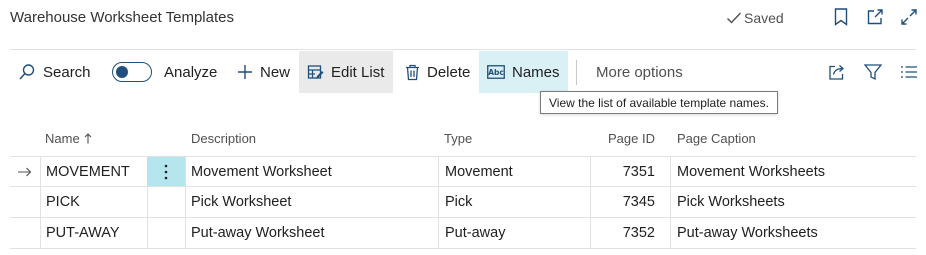 The width and height of the screenshot is (926, 255). I want to click on more-options-label: More options, so click(639, 72).